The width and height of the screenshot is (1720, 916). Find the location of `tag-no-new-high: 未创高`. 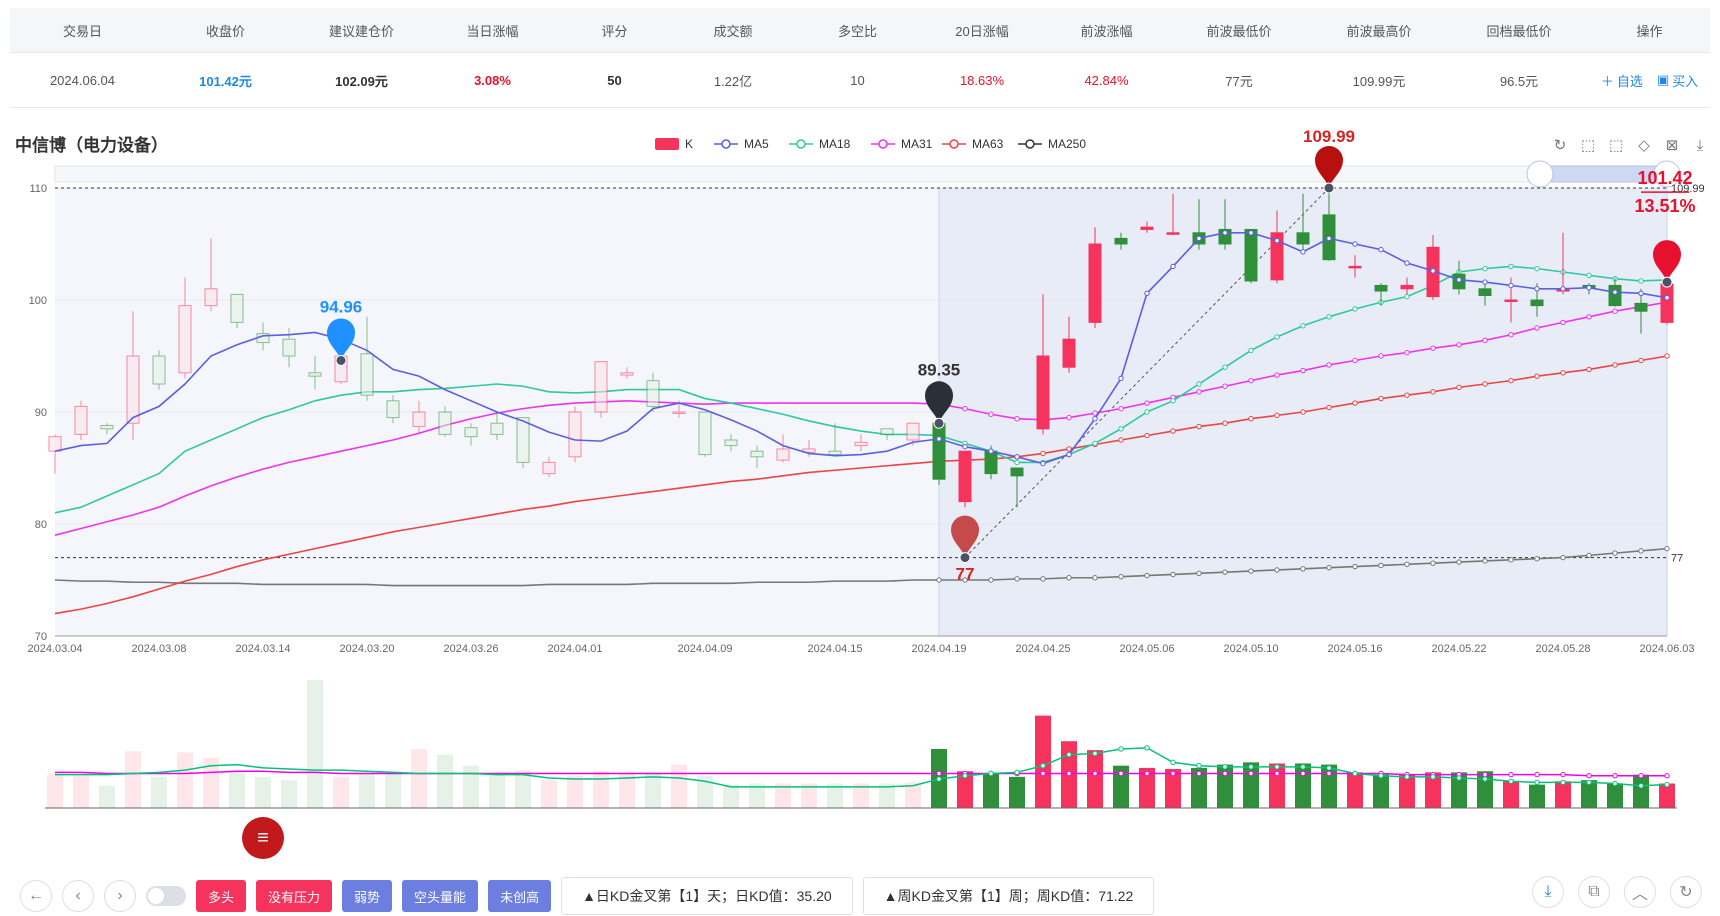

tag-no-new-high: 未创高 is located at coordinates (520, 896).